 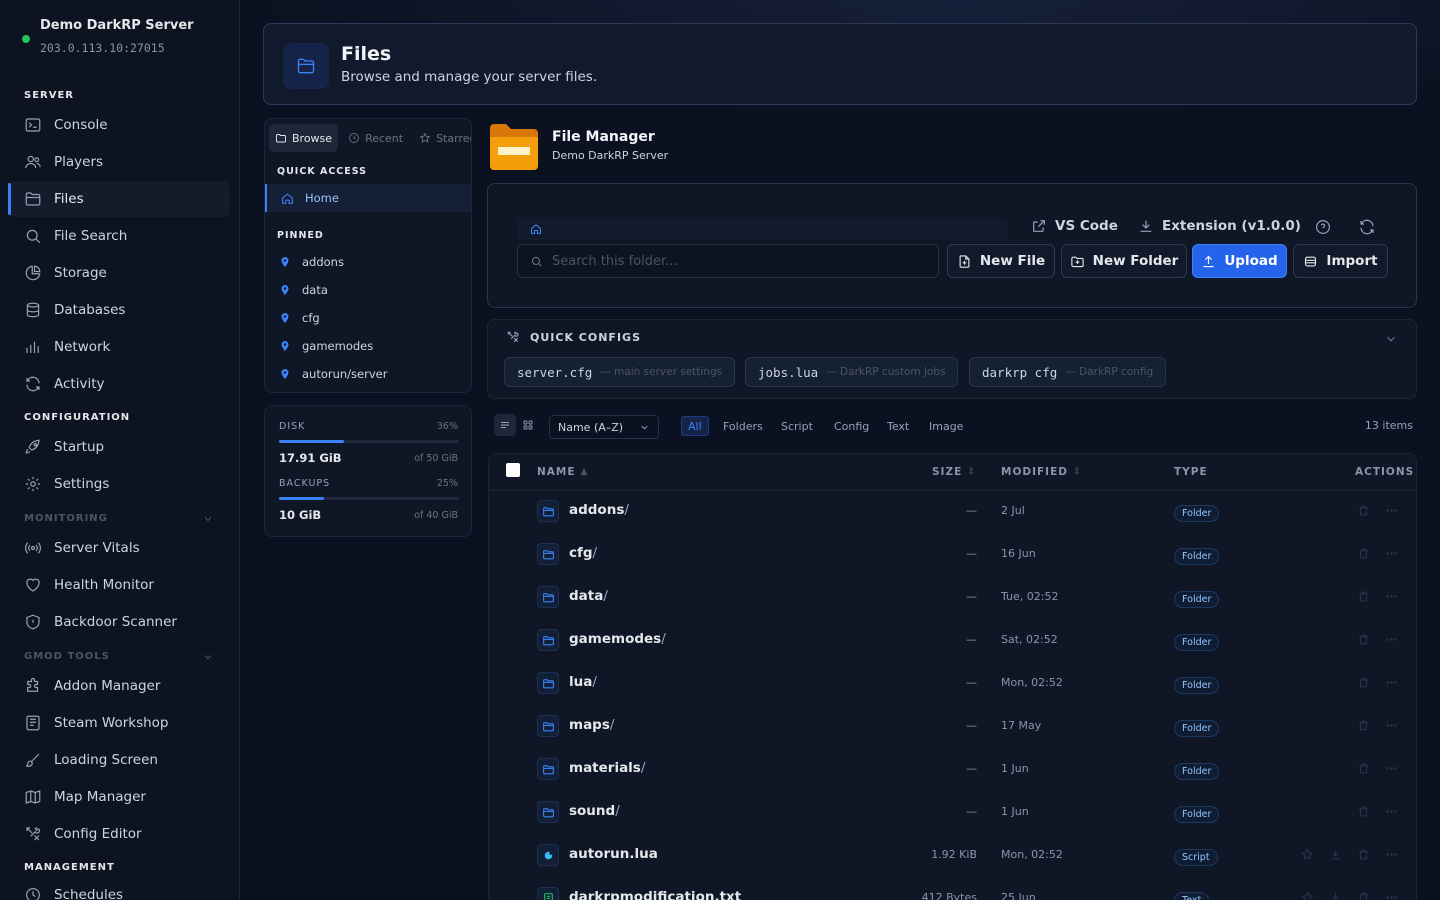 What do you see at coordinates (119, 236) in the screenshot?
I see `sidebar-item-file-search: File Search` at bounding box center [119, 236].